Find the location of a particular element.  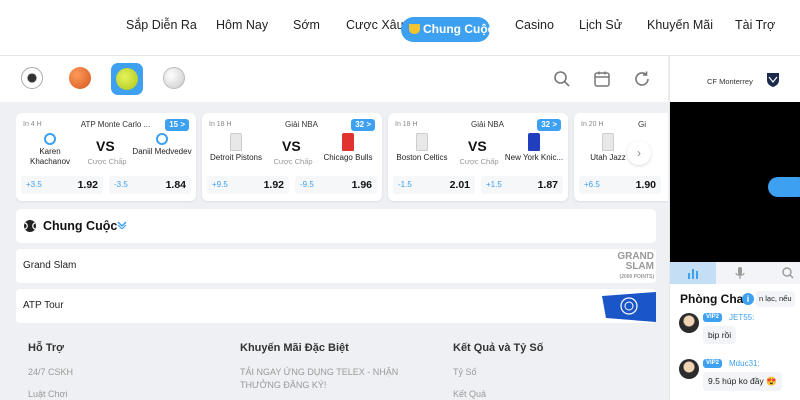

stats-bar-icon is located at coordinates (693, 274).